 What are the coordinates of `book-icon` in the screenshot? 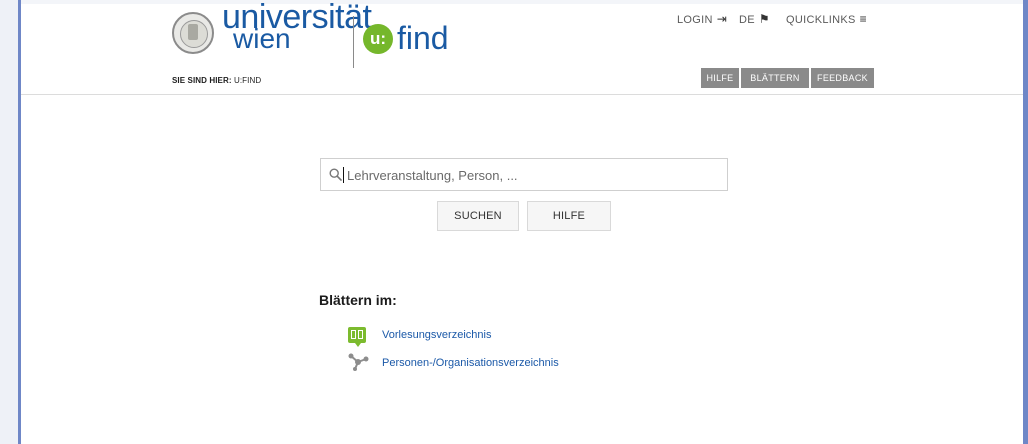 It's located at (357, 335).